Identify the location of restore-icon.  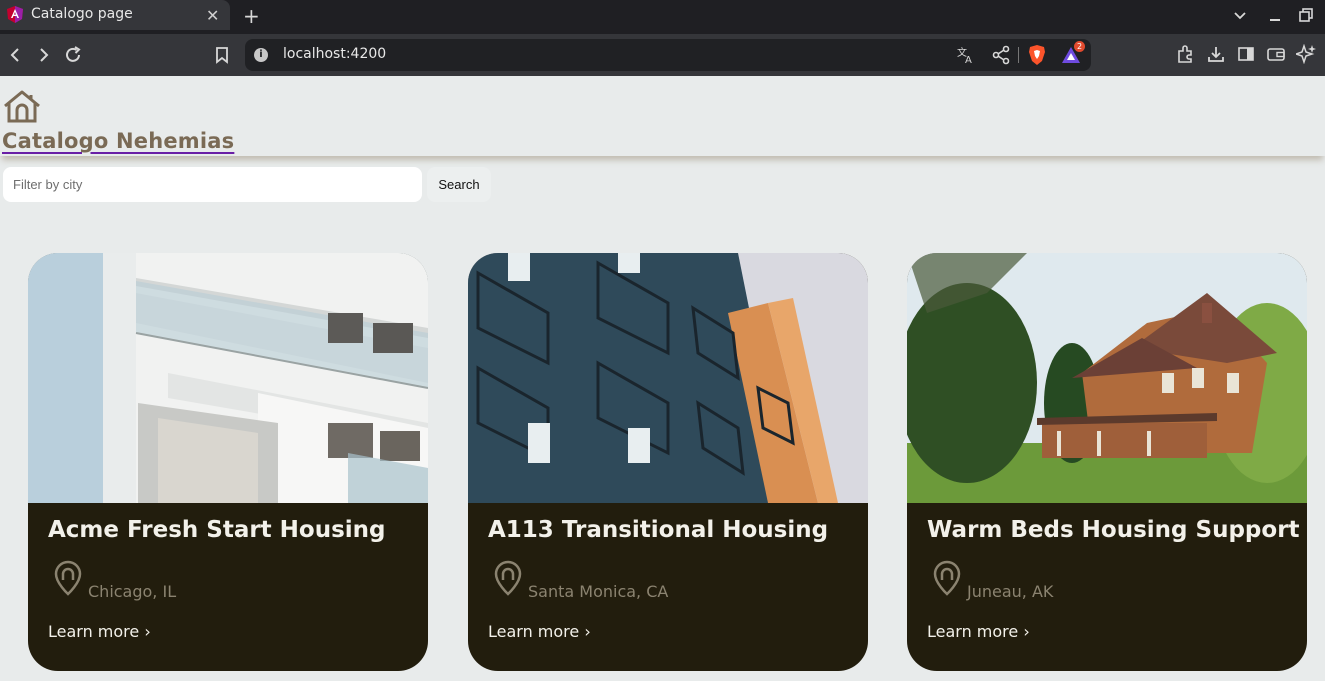
(1306, 15).